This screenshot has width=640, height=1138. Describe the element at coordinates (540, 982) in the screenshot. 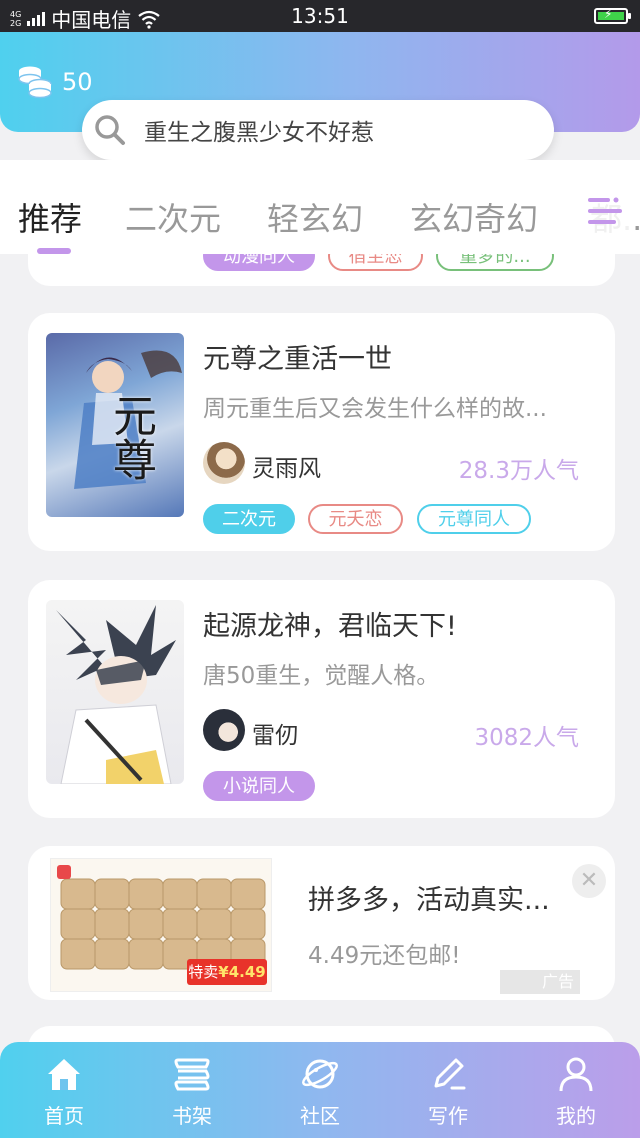

I see `ad-label: 广告` at that location.